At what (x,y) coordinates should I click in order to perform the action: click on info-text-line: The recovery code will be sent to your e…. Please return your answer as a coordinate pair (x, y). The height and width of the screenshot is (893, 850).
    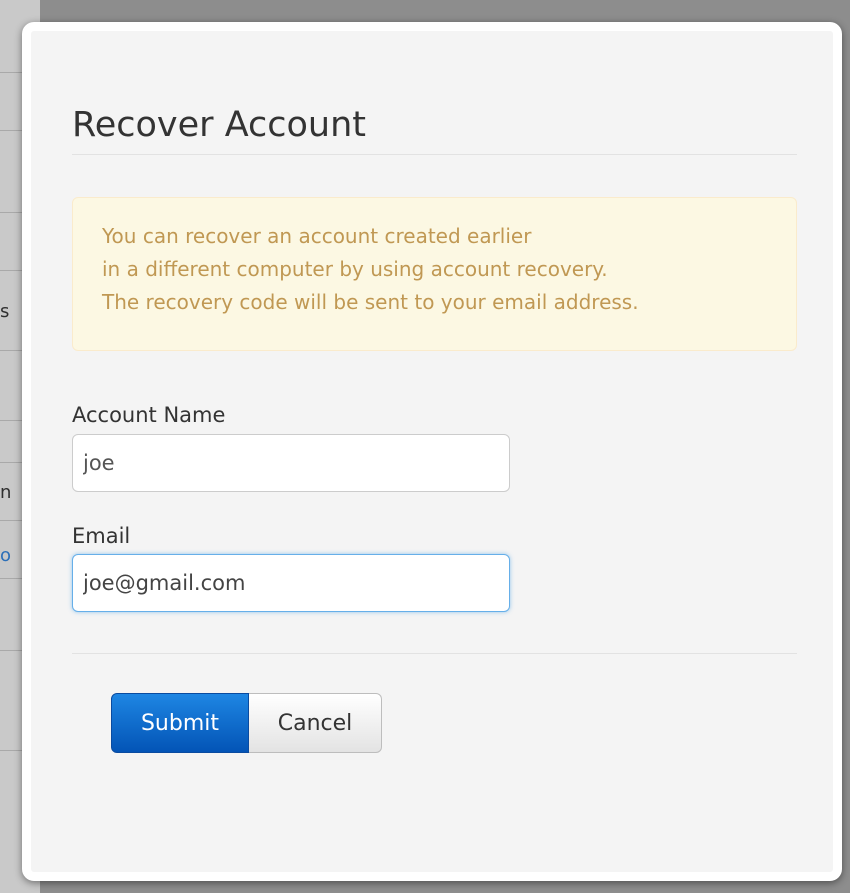
    Looking at the image, I should click on (370, 302).